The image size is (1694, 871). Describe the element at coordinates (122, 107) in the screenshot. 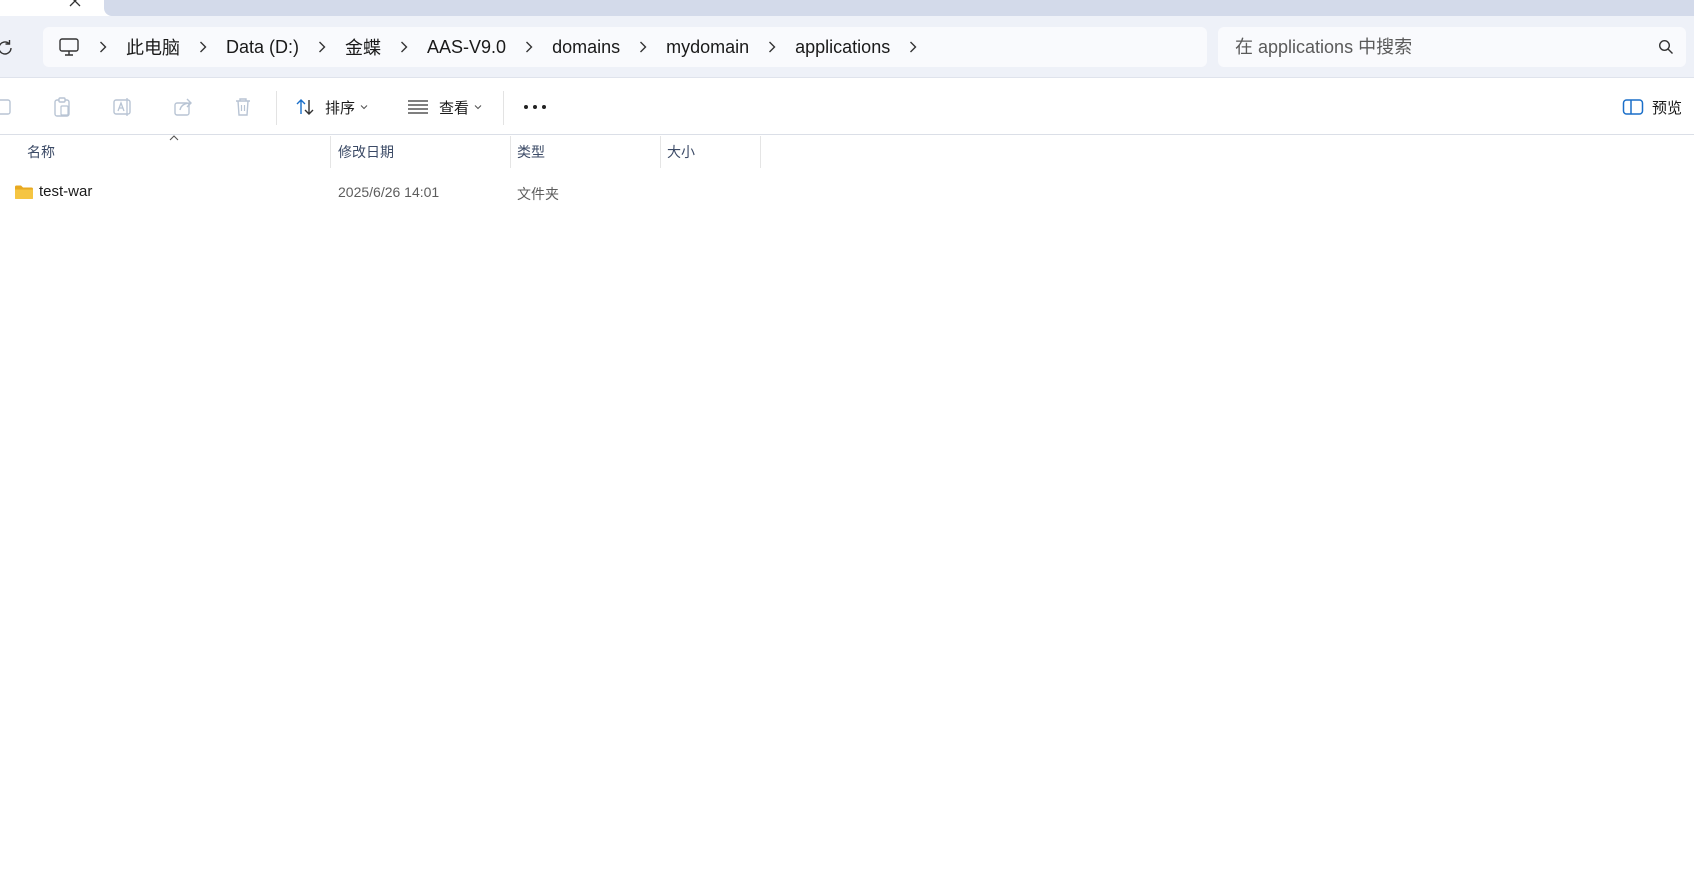

I see `rename-icon` at that location.